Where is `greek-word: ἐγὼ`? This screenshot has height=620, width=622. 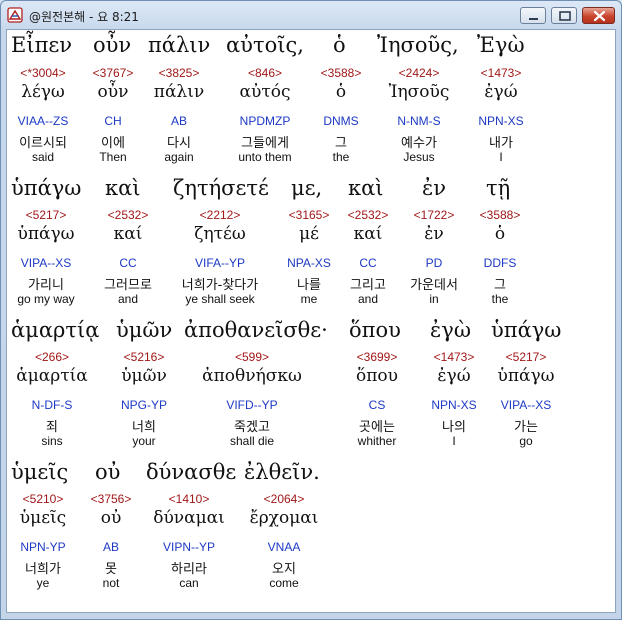 greek-word: ἐγὼ is located at coordinates (450, 330).